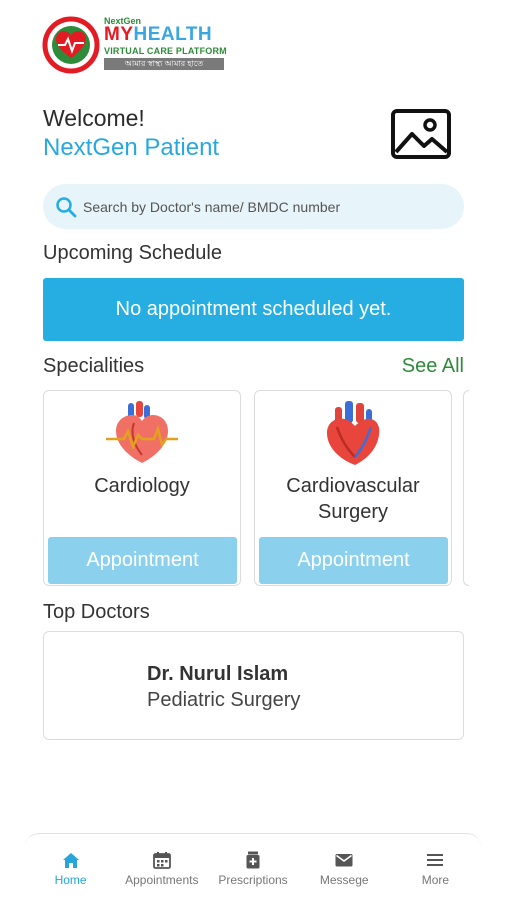 This screenshot has width=506, height=900. I want to click on top-doctors-title: Top Doctors, so click(96, 612).